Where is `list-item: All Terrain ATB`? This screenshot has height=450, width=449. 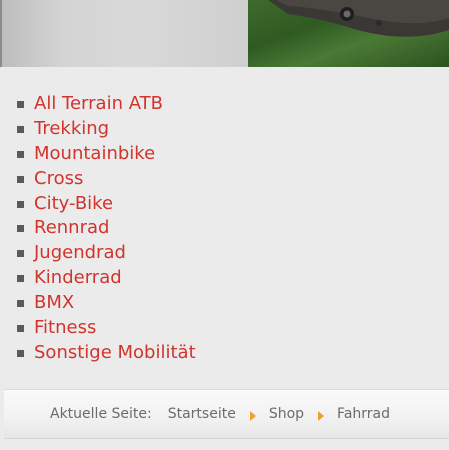
list-item: All Terrain ATB is located at coordinates (98, 104).